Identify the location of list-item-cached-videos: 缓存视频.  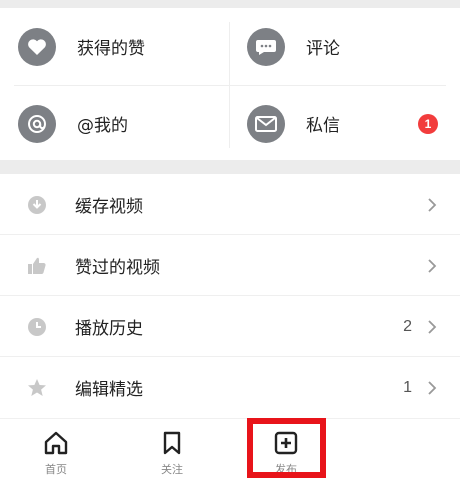
(230, 204).